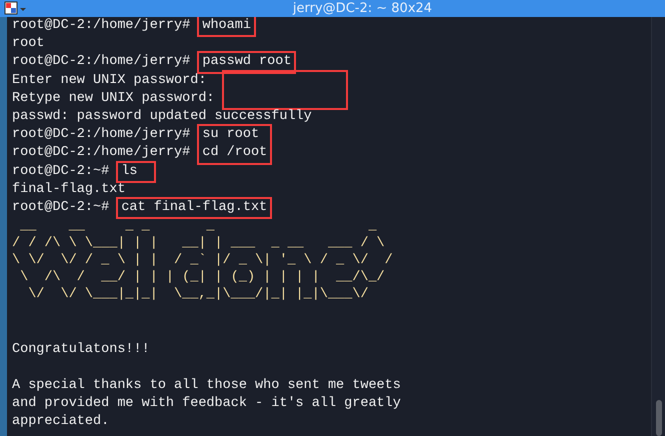 The width and height of the screenshot is (665, 436). Describe the element at coordinates (247, 62) in the screenshot. I see `command-text: passwd root` at that location.